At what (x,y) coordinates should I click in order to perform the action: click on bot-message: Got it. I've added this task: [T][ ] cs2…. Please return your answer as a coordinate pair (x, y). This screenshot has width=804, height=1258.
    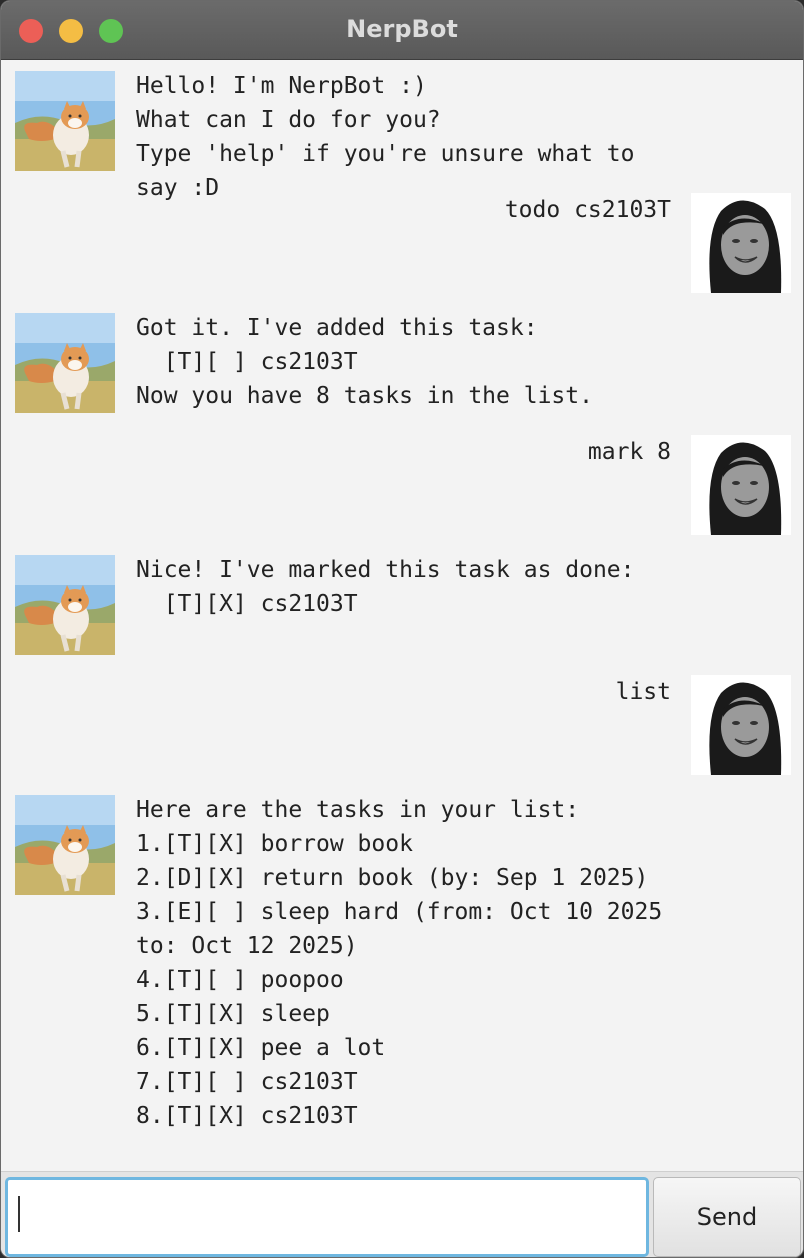
    Looking at the image, I should click on (364, 362).